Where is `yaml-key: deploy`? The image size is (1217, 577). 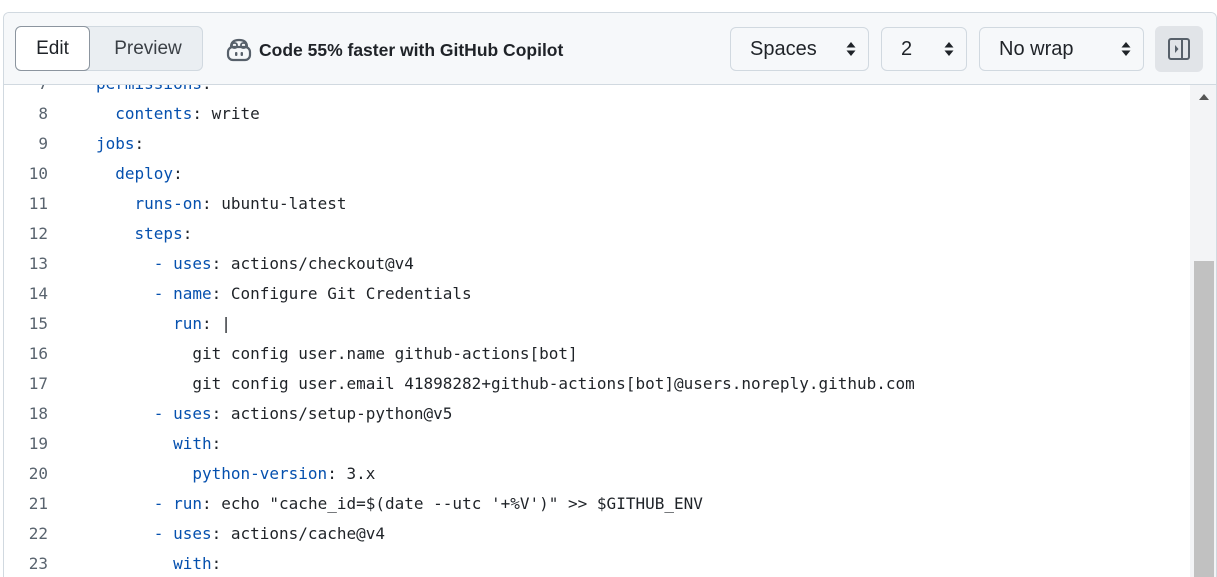 yaml-key: deploy is located at coordinates (144, 173).